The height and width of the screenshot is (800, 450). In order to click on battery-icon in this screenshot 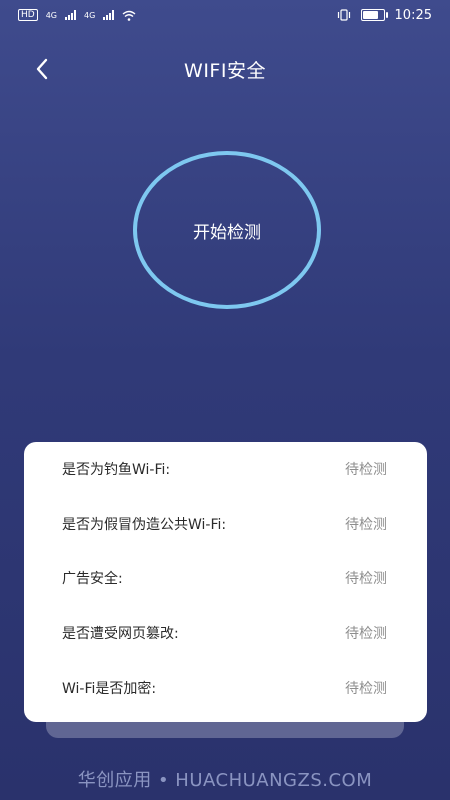, I will do `click(374, 15)`.